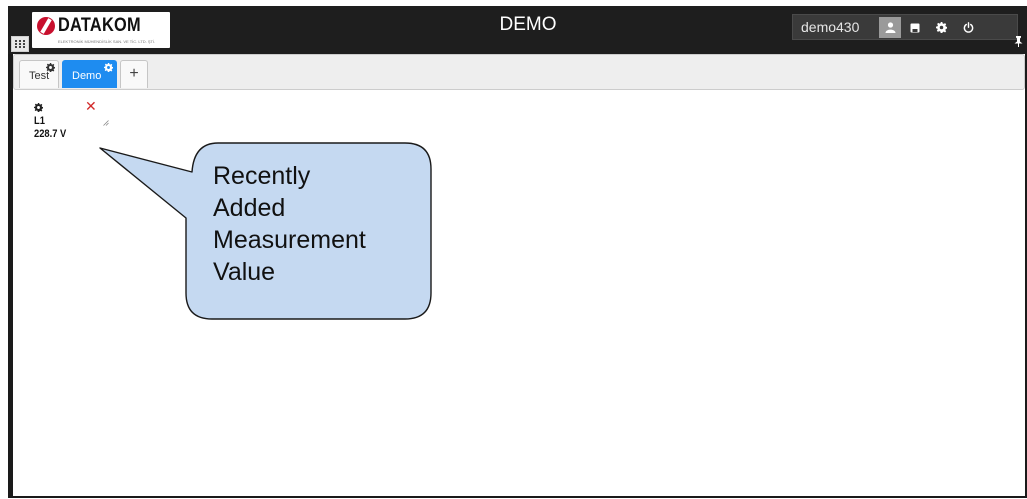 The image size is (1027, 499). Describe the element at coordinates (244, 272) in the screenshot. I see `callout-line: Value` at that location.